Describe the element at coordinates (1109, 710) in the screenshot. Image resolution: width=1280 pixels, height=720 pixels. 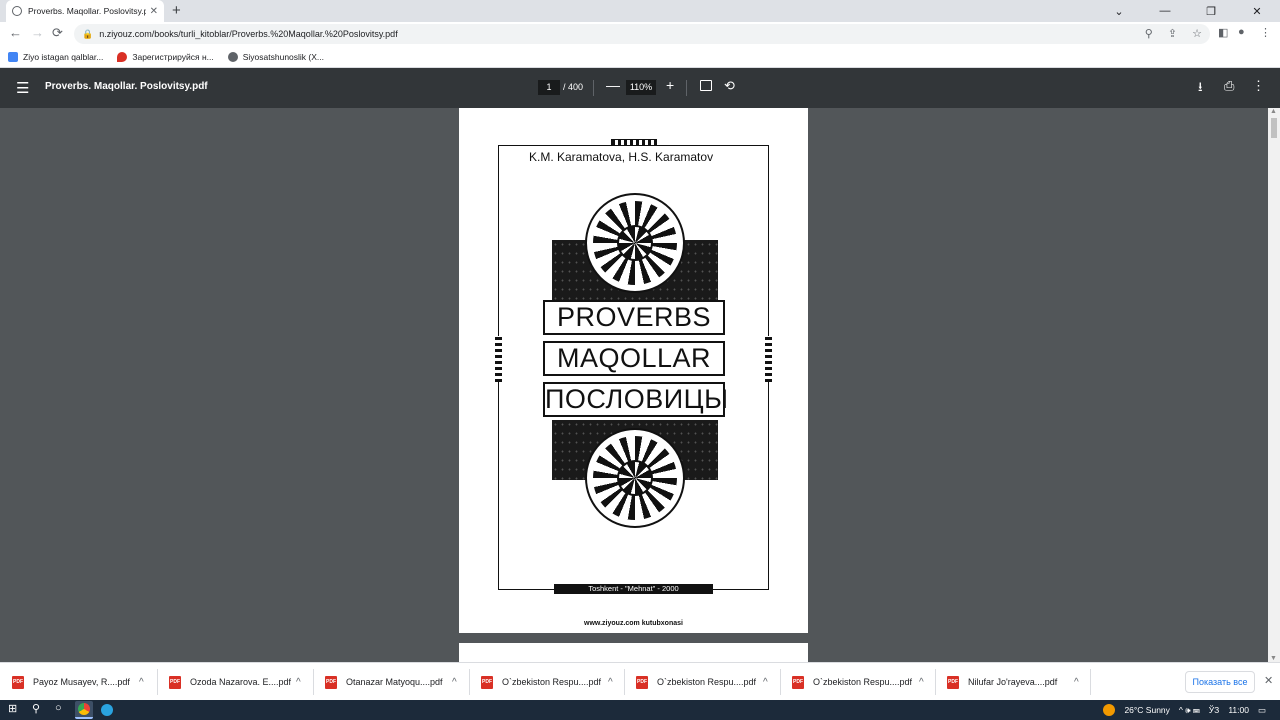
I see `weather-sun-icon` at that location.